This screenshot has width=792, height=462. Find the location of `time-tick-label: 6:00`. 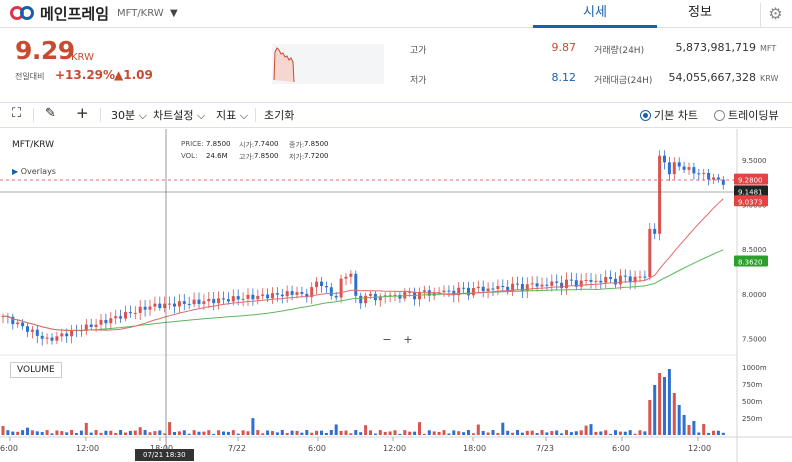

time-tick-label: 6:00 is located at coordinates (621, 448).